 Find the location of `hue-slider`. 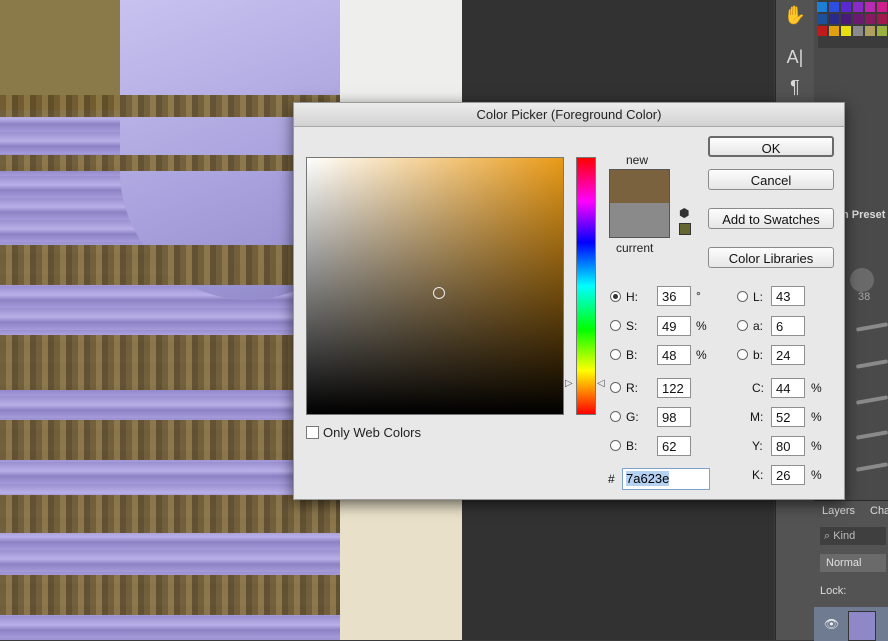

hue-slider is located at coordinates (586, 286).